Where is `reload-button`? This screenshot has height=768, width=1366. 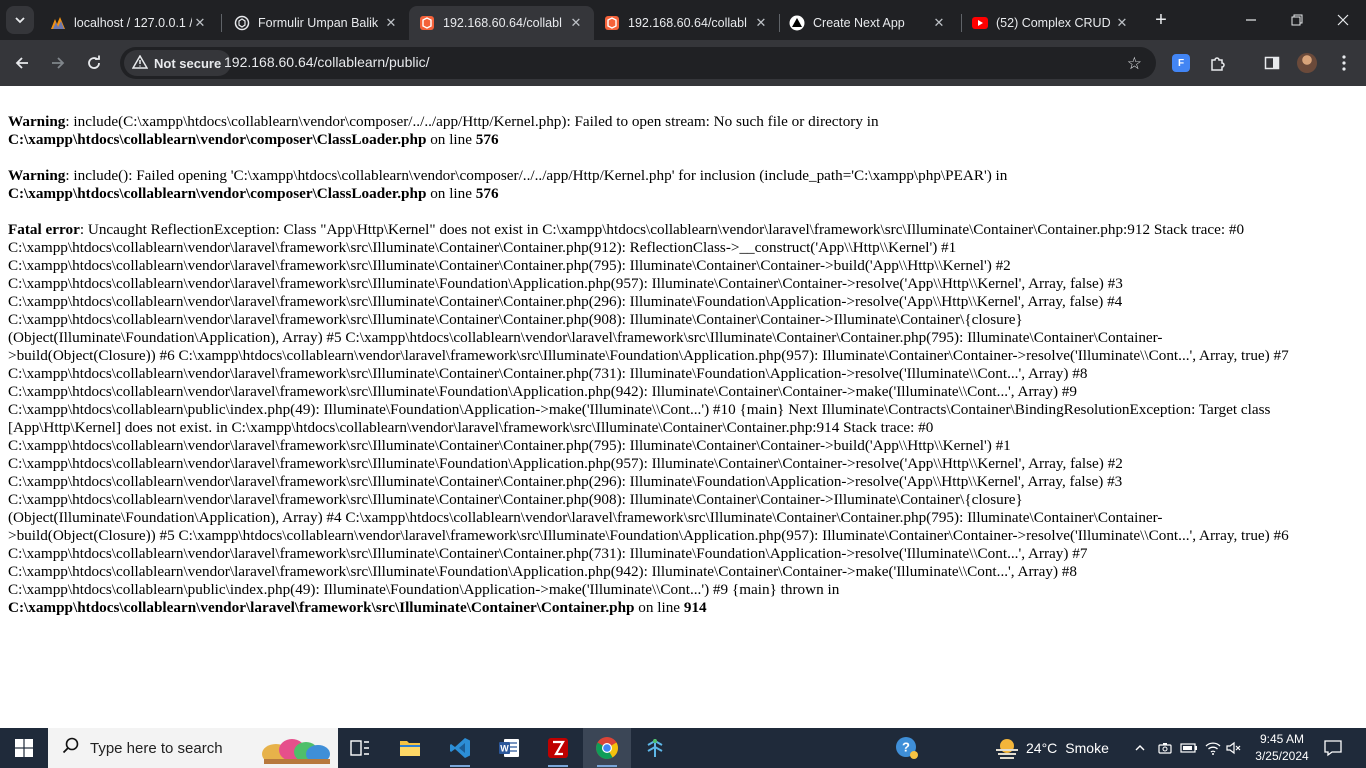
reload-button is located at coordinates (94, 63).